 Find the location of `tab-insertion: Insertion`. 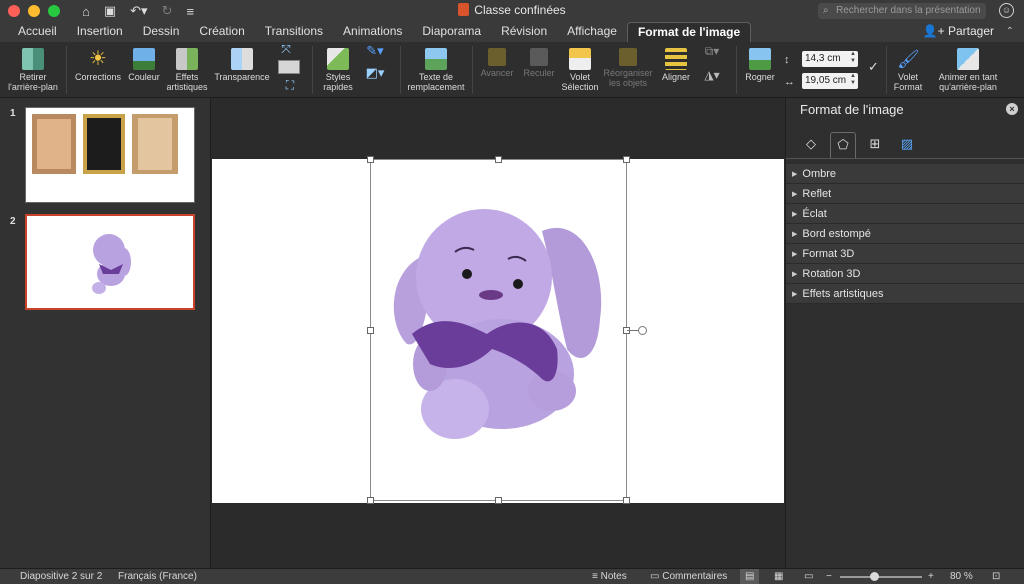

tab-insertion: Insertion is located at coordinates (100, 32).